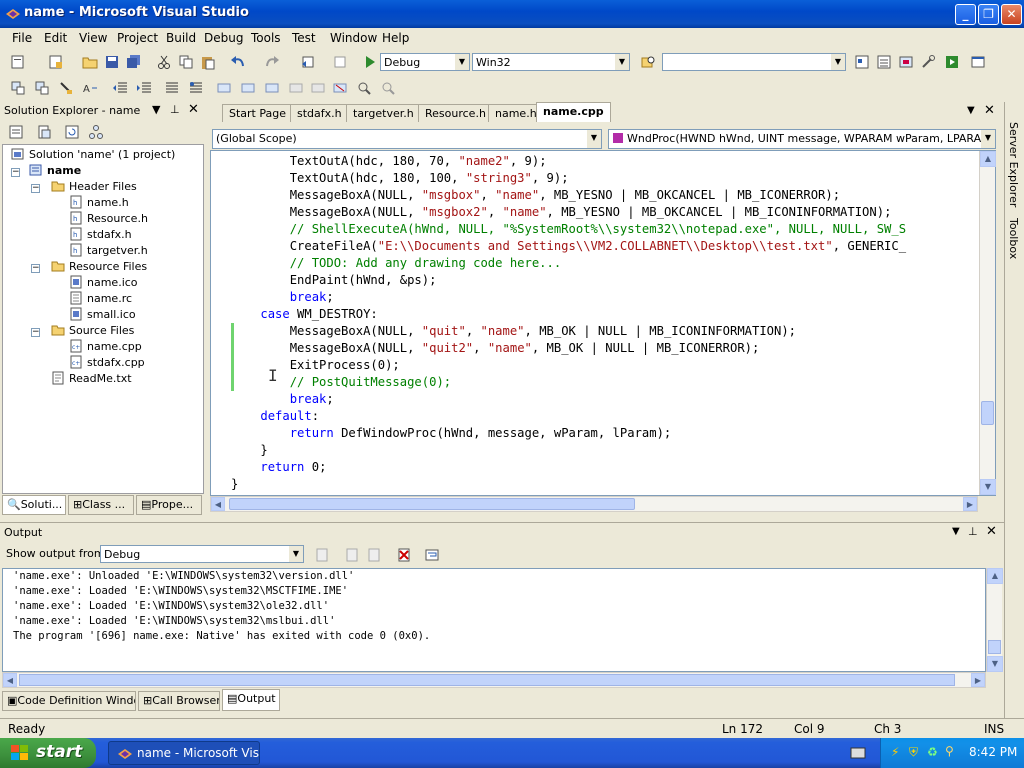 This screenshot has width=1024, height=768. I want to click on find-message-icon, so click(322, 555).